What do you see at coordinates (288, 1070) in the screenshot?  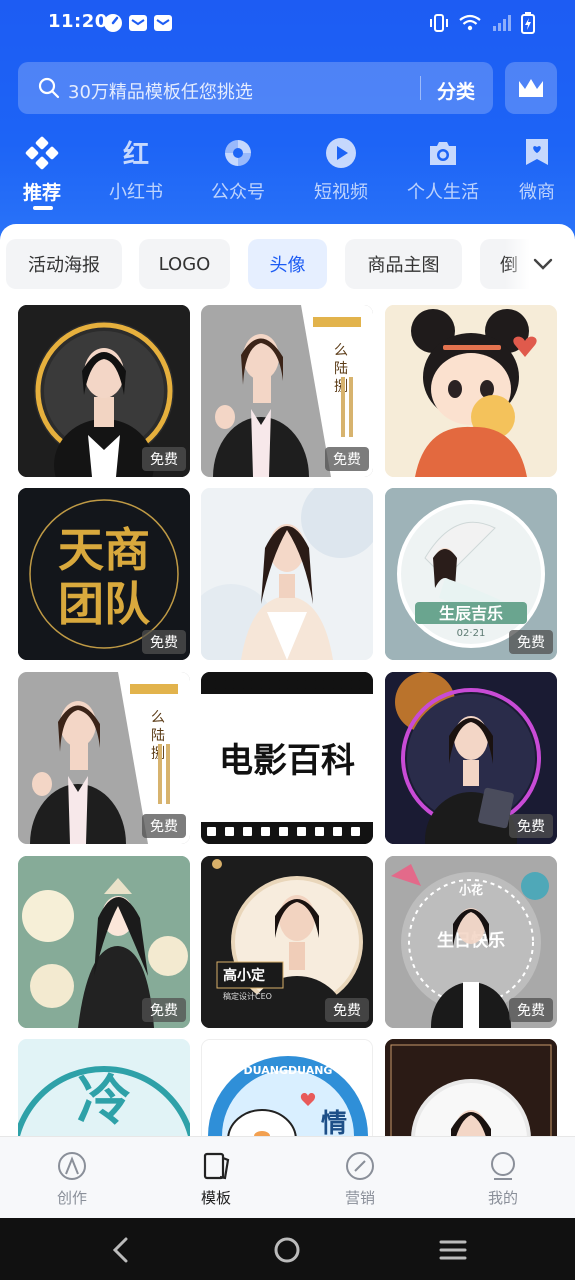 I see `card-title-text: DUANGDUANG` at bounding box center [288, 1070].